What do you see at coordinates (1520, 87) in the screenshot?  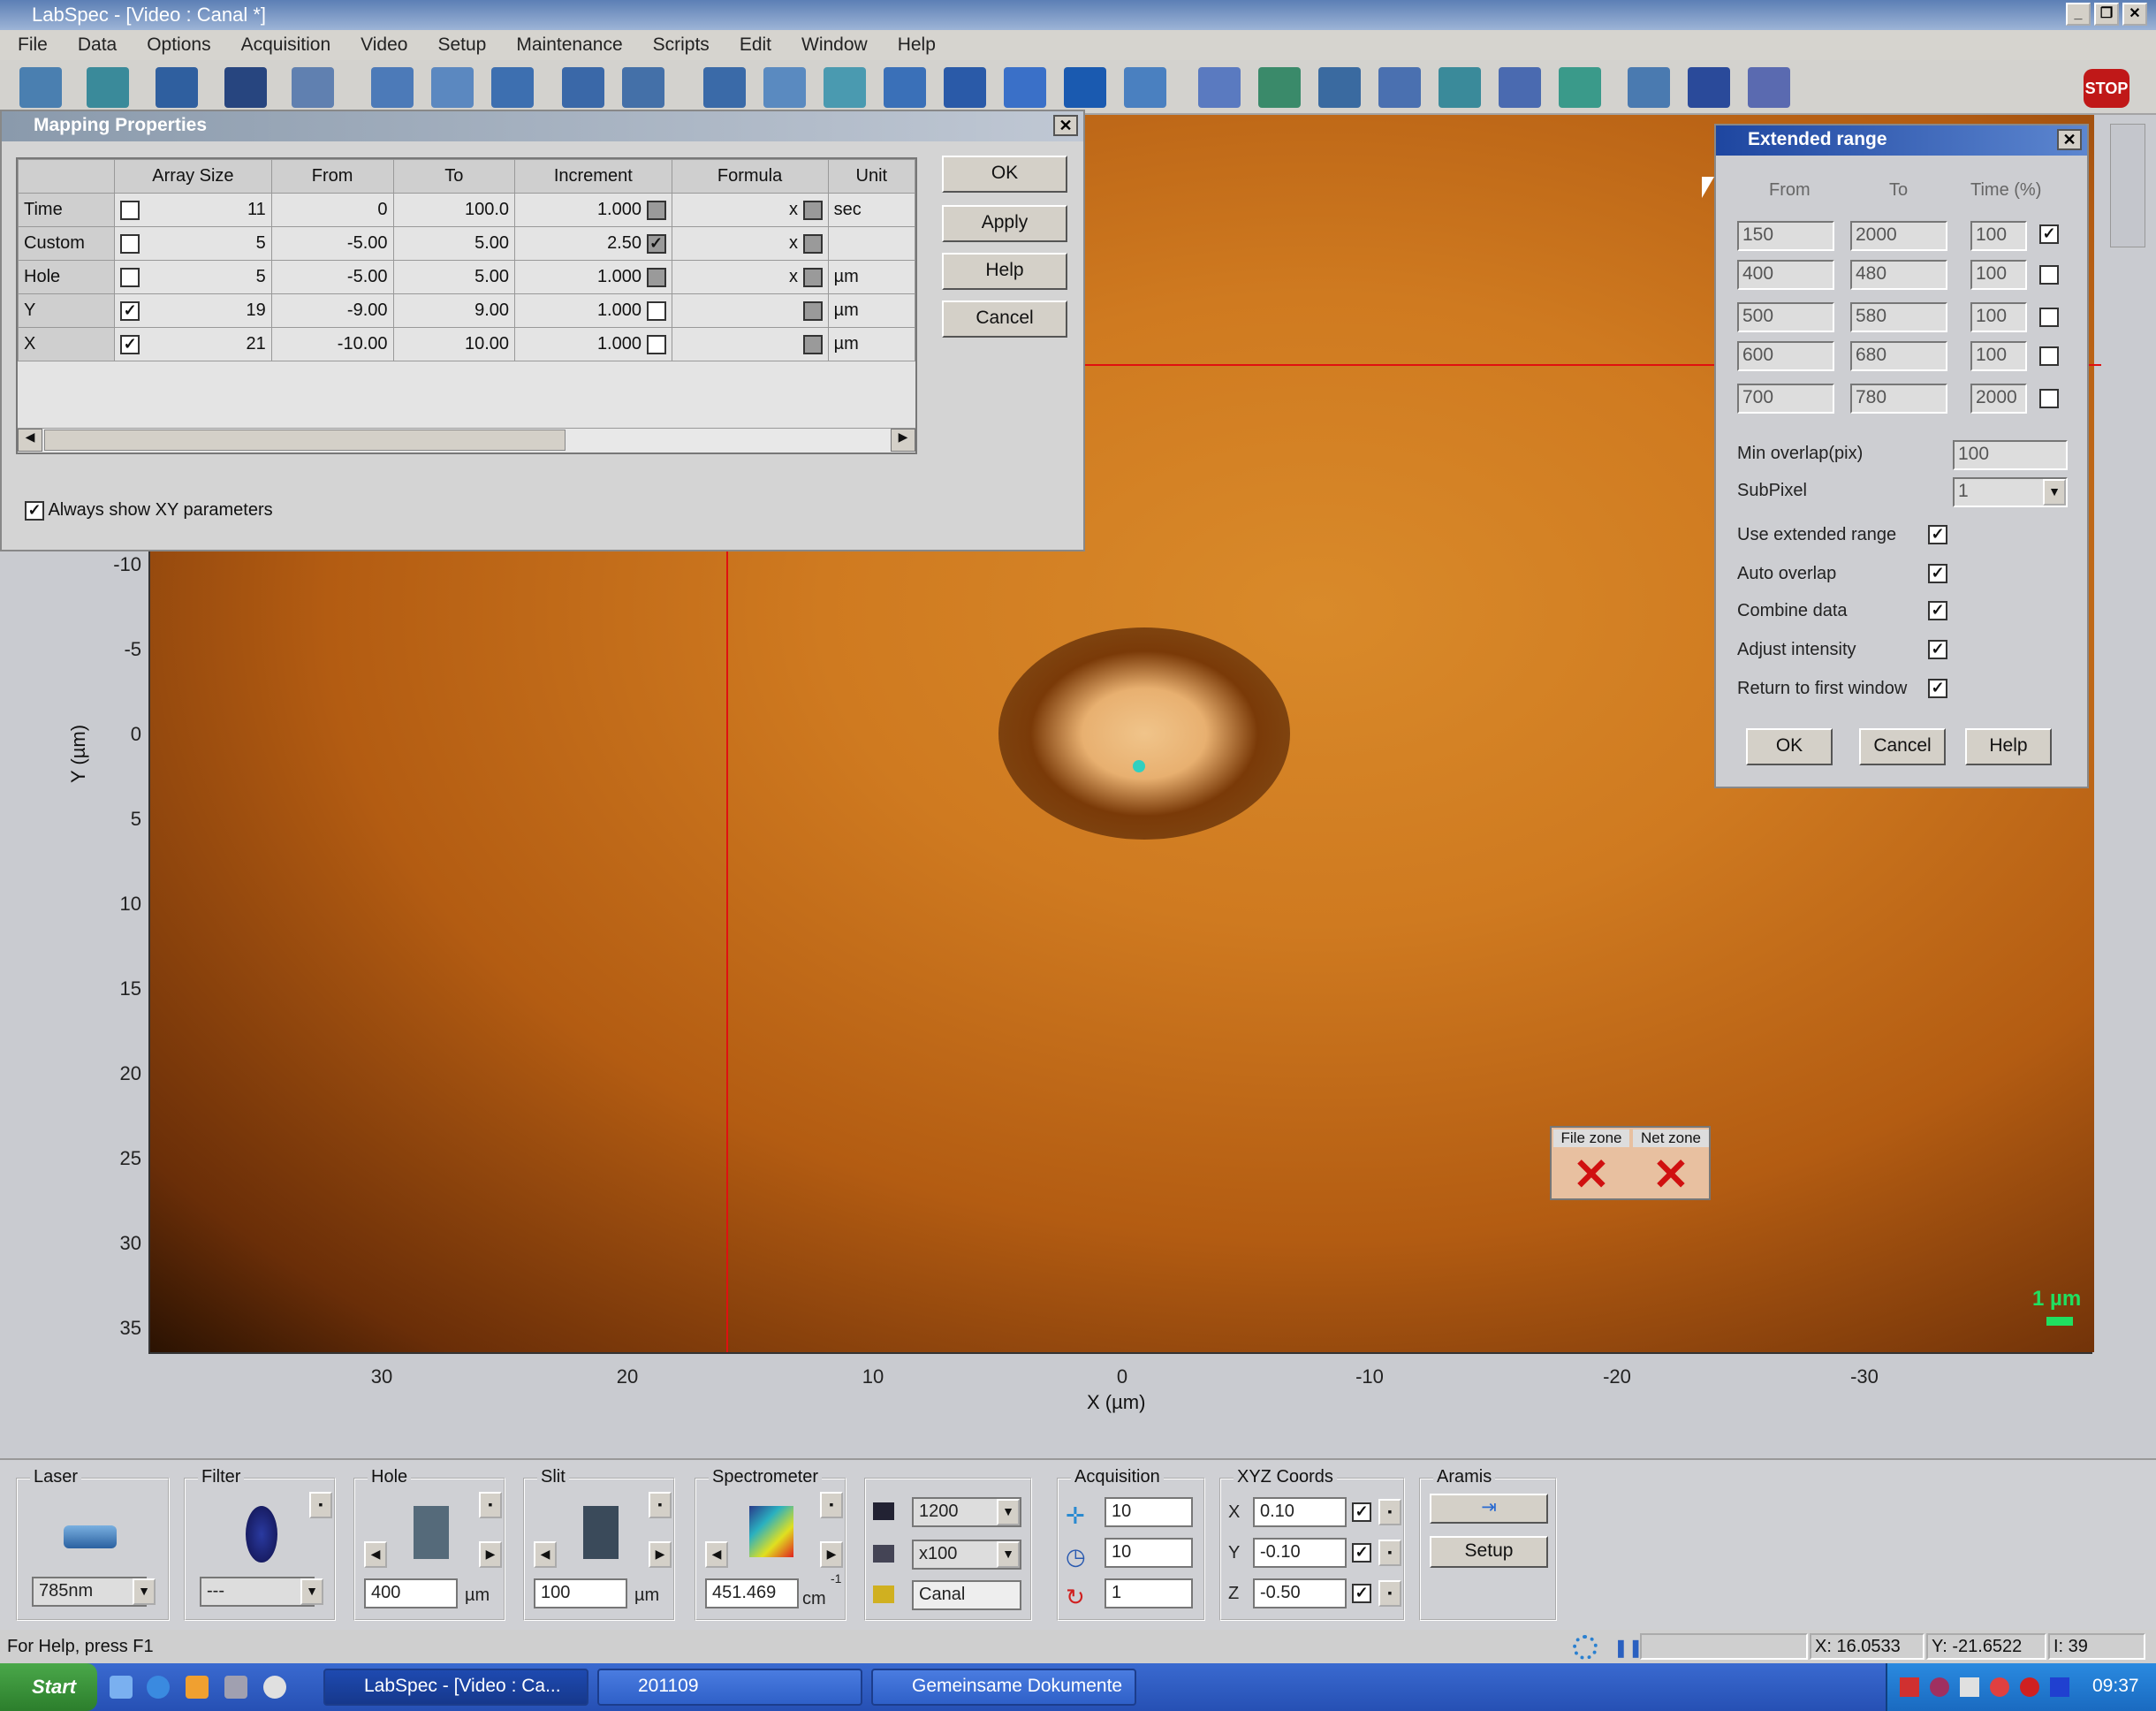 I see `histogram-icon` at bounding box center [1520, 87].